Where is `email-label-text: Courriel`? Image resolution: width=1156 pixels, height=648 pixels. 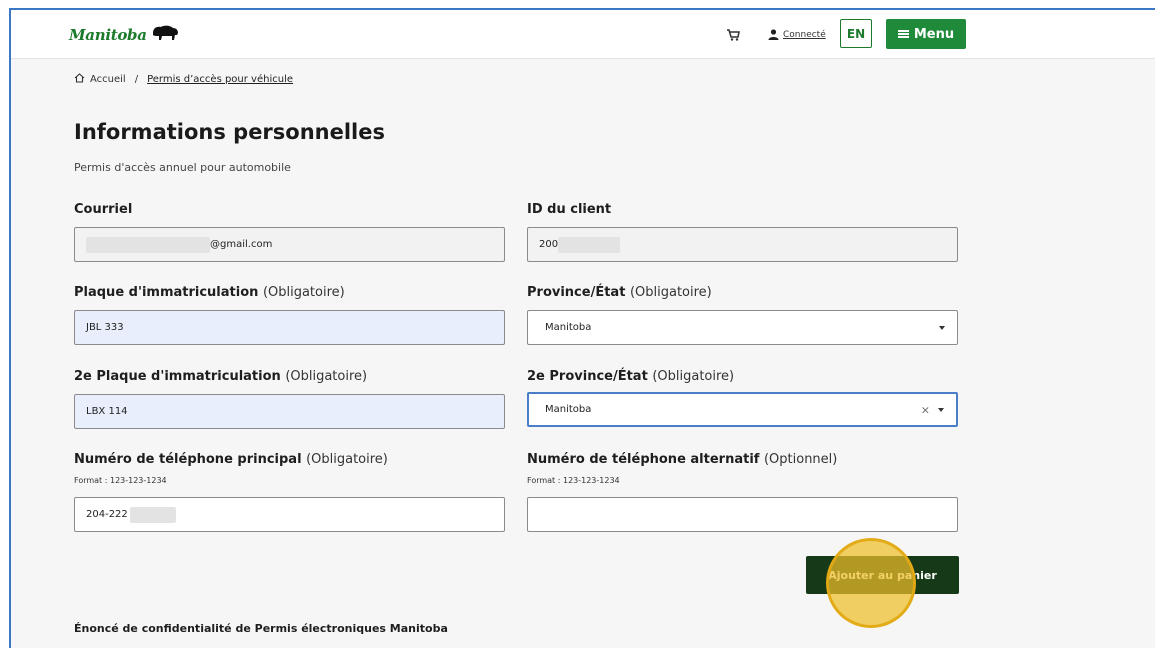 email-label-text: Courriel is located at coordinates (103, 209).